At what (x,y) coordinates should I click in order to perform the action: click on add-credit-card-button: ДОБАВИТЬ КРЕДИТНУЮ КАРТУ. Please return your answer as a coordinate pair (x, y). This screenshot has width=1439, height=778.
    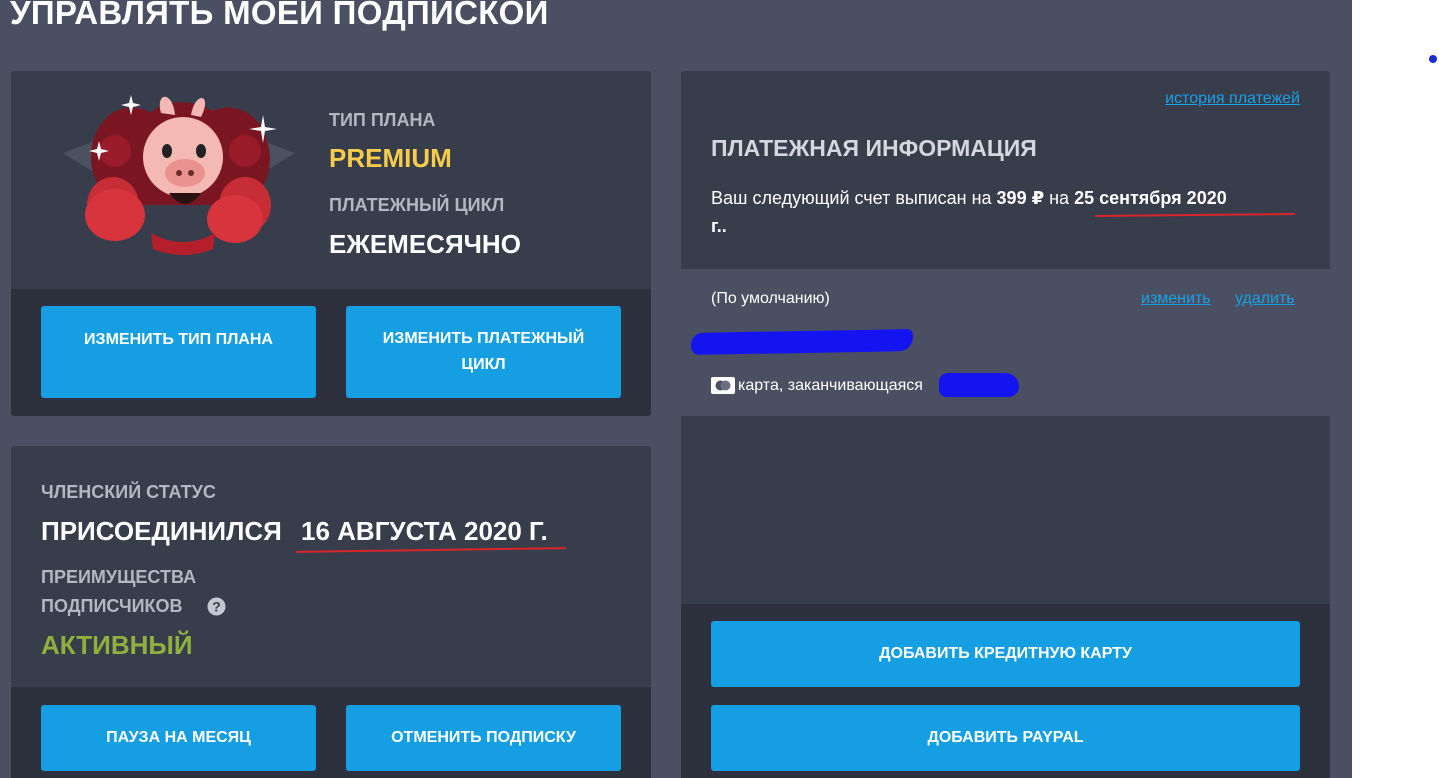
    Looking at the image, I should click on (1005, 654).